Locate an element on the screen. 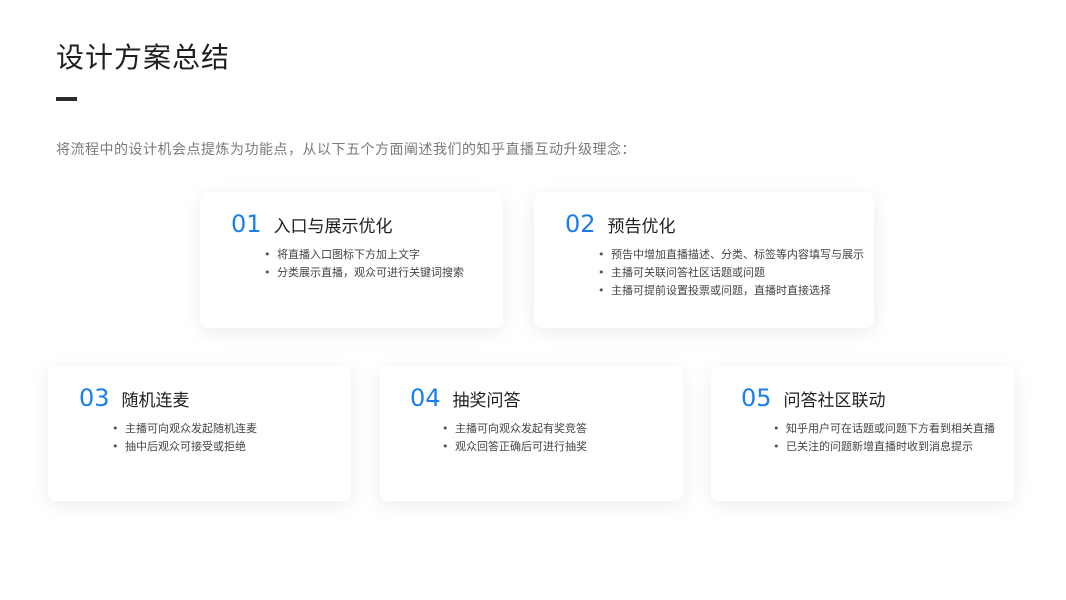 Image resolution: width=1066 pixels, height=600 pixels. list-item: 分类展示直播，观众可进行关键词搜索 is located at coordinates (364, 273).